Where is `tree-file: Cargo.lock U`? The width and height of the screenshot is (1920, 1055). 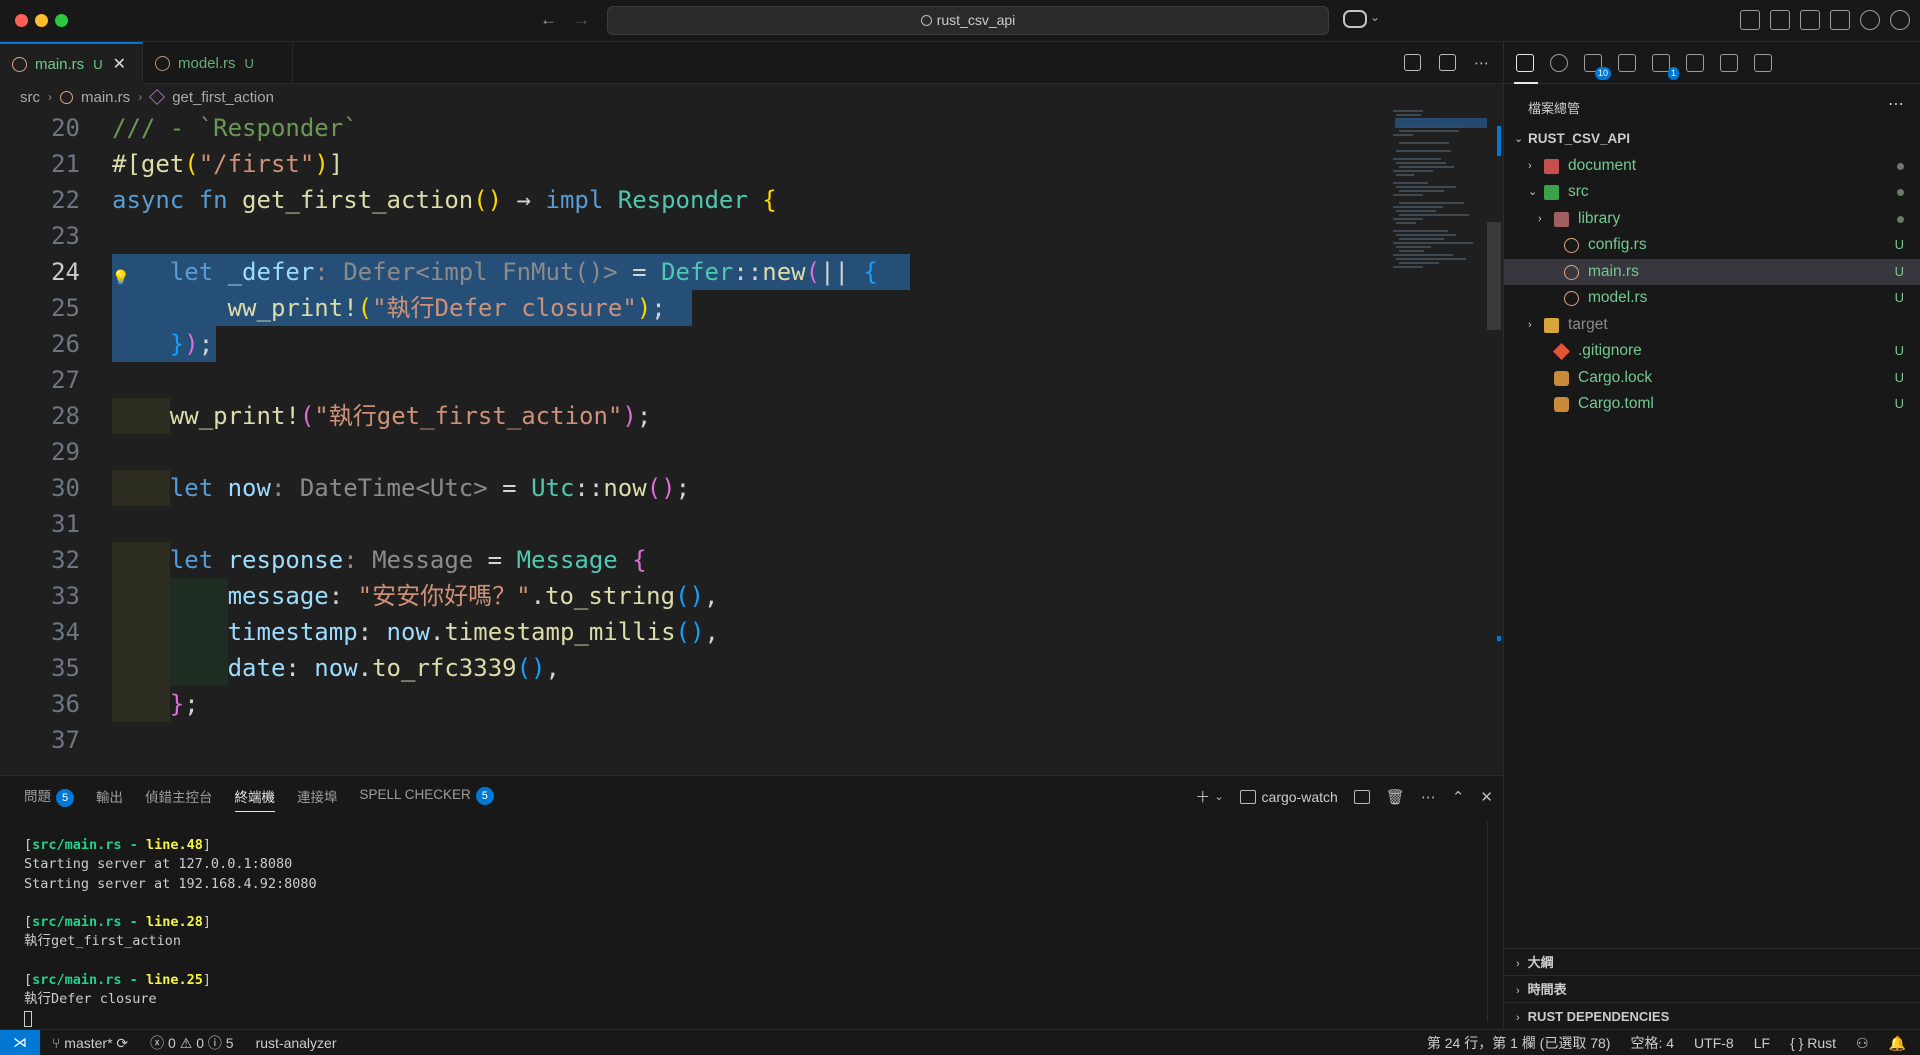 tree-file: Cargo.lock U is located at coordinates (1712, 378).